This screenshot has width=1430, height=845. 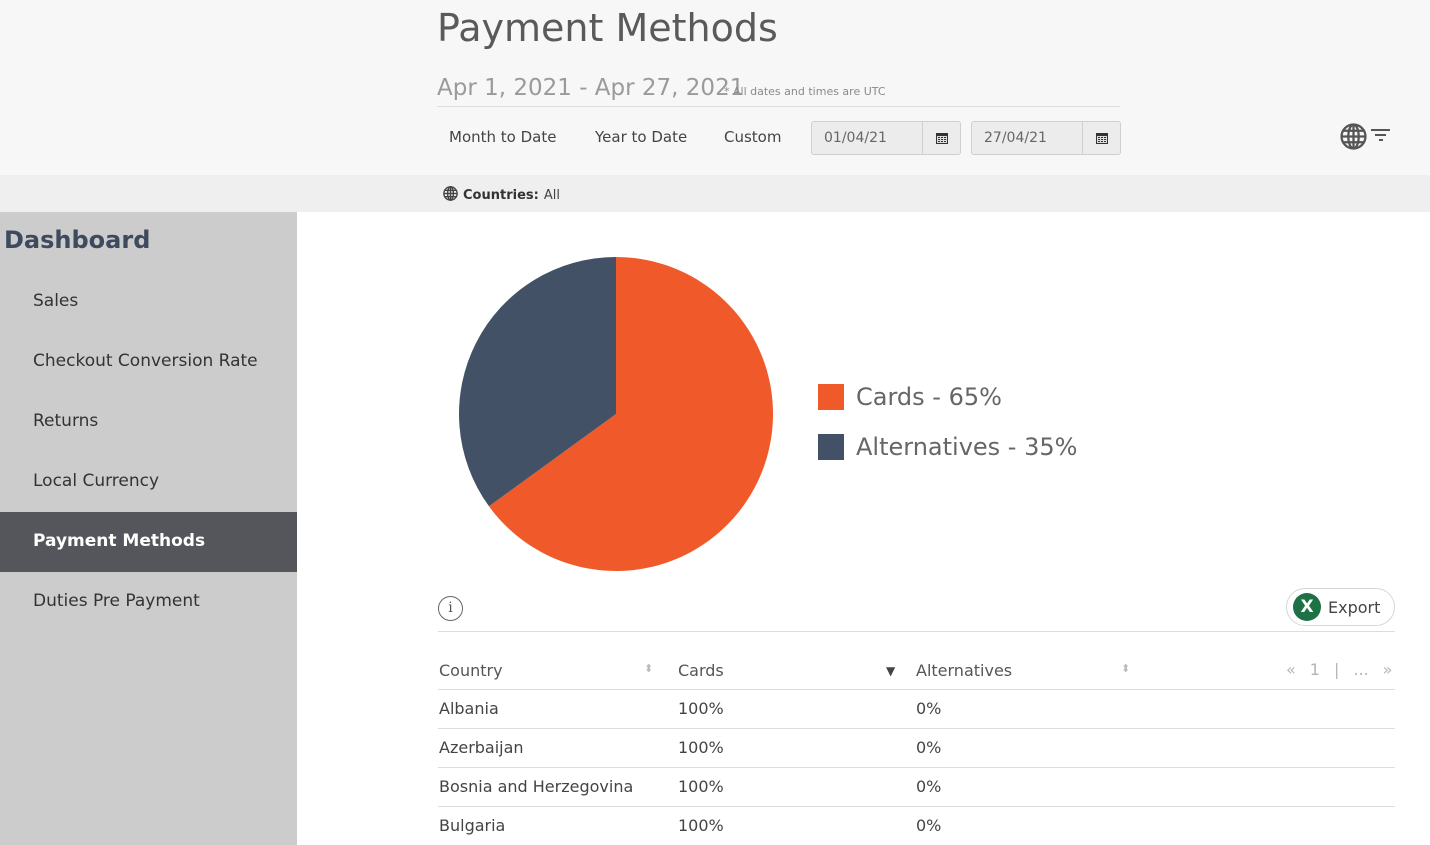 What do you see at coordinates (591, 88) in the screenshot?
I see `date-range: Apr 1, 2021 - Apr 27, 2021` at bounding box center [591, 88].